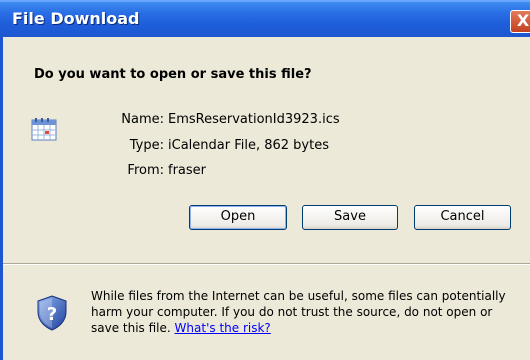 The image size is (530, 360). I want to click on file-name-label: Name:, so click(142, 119).